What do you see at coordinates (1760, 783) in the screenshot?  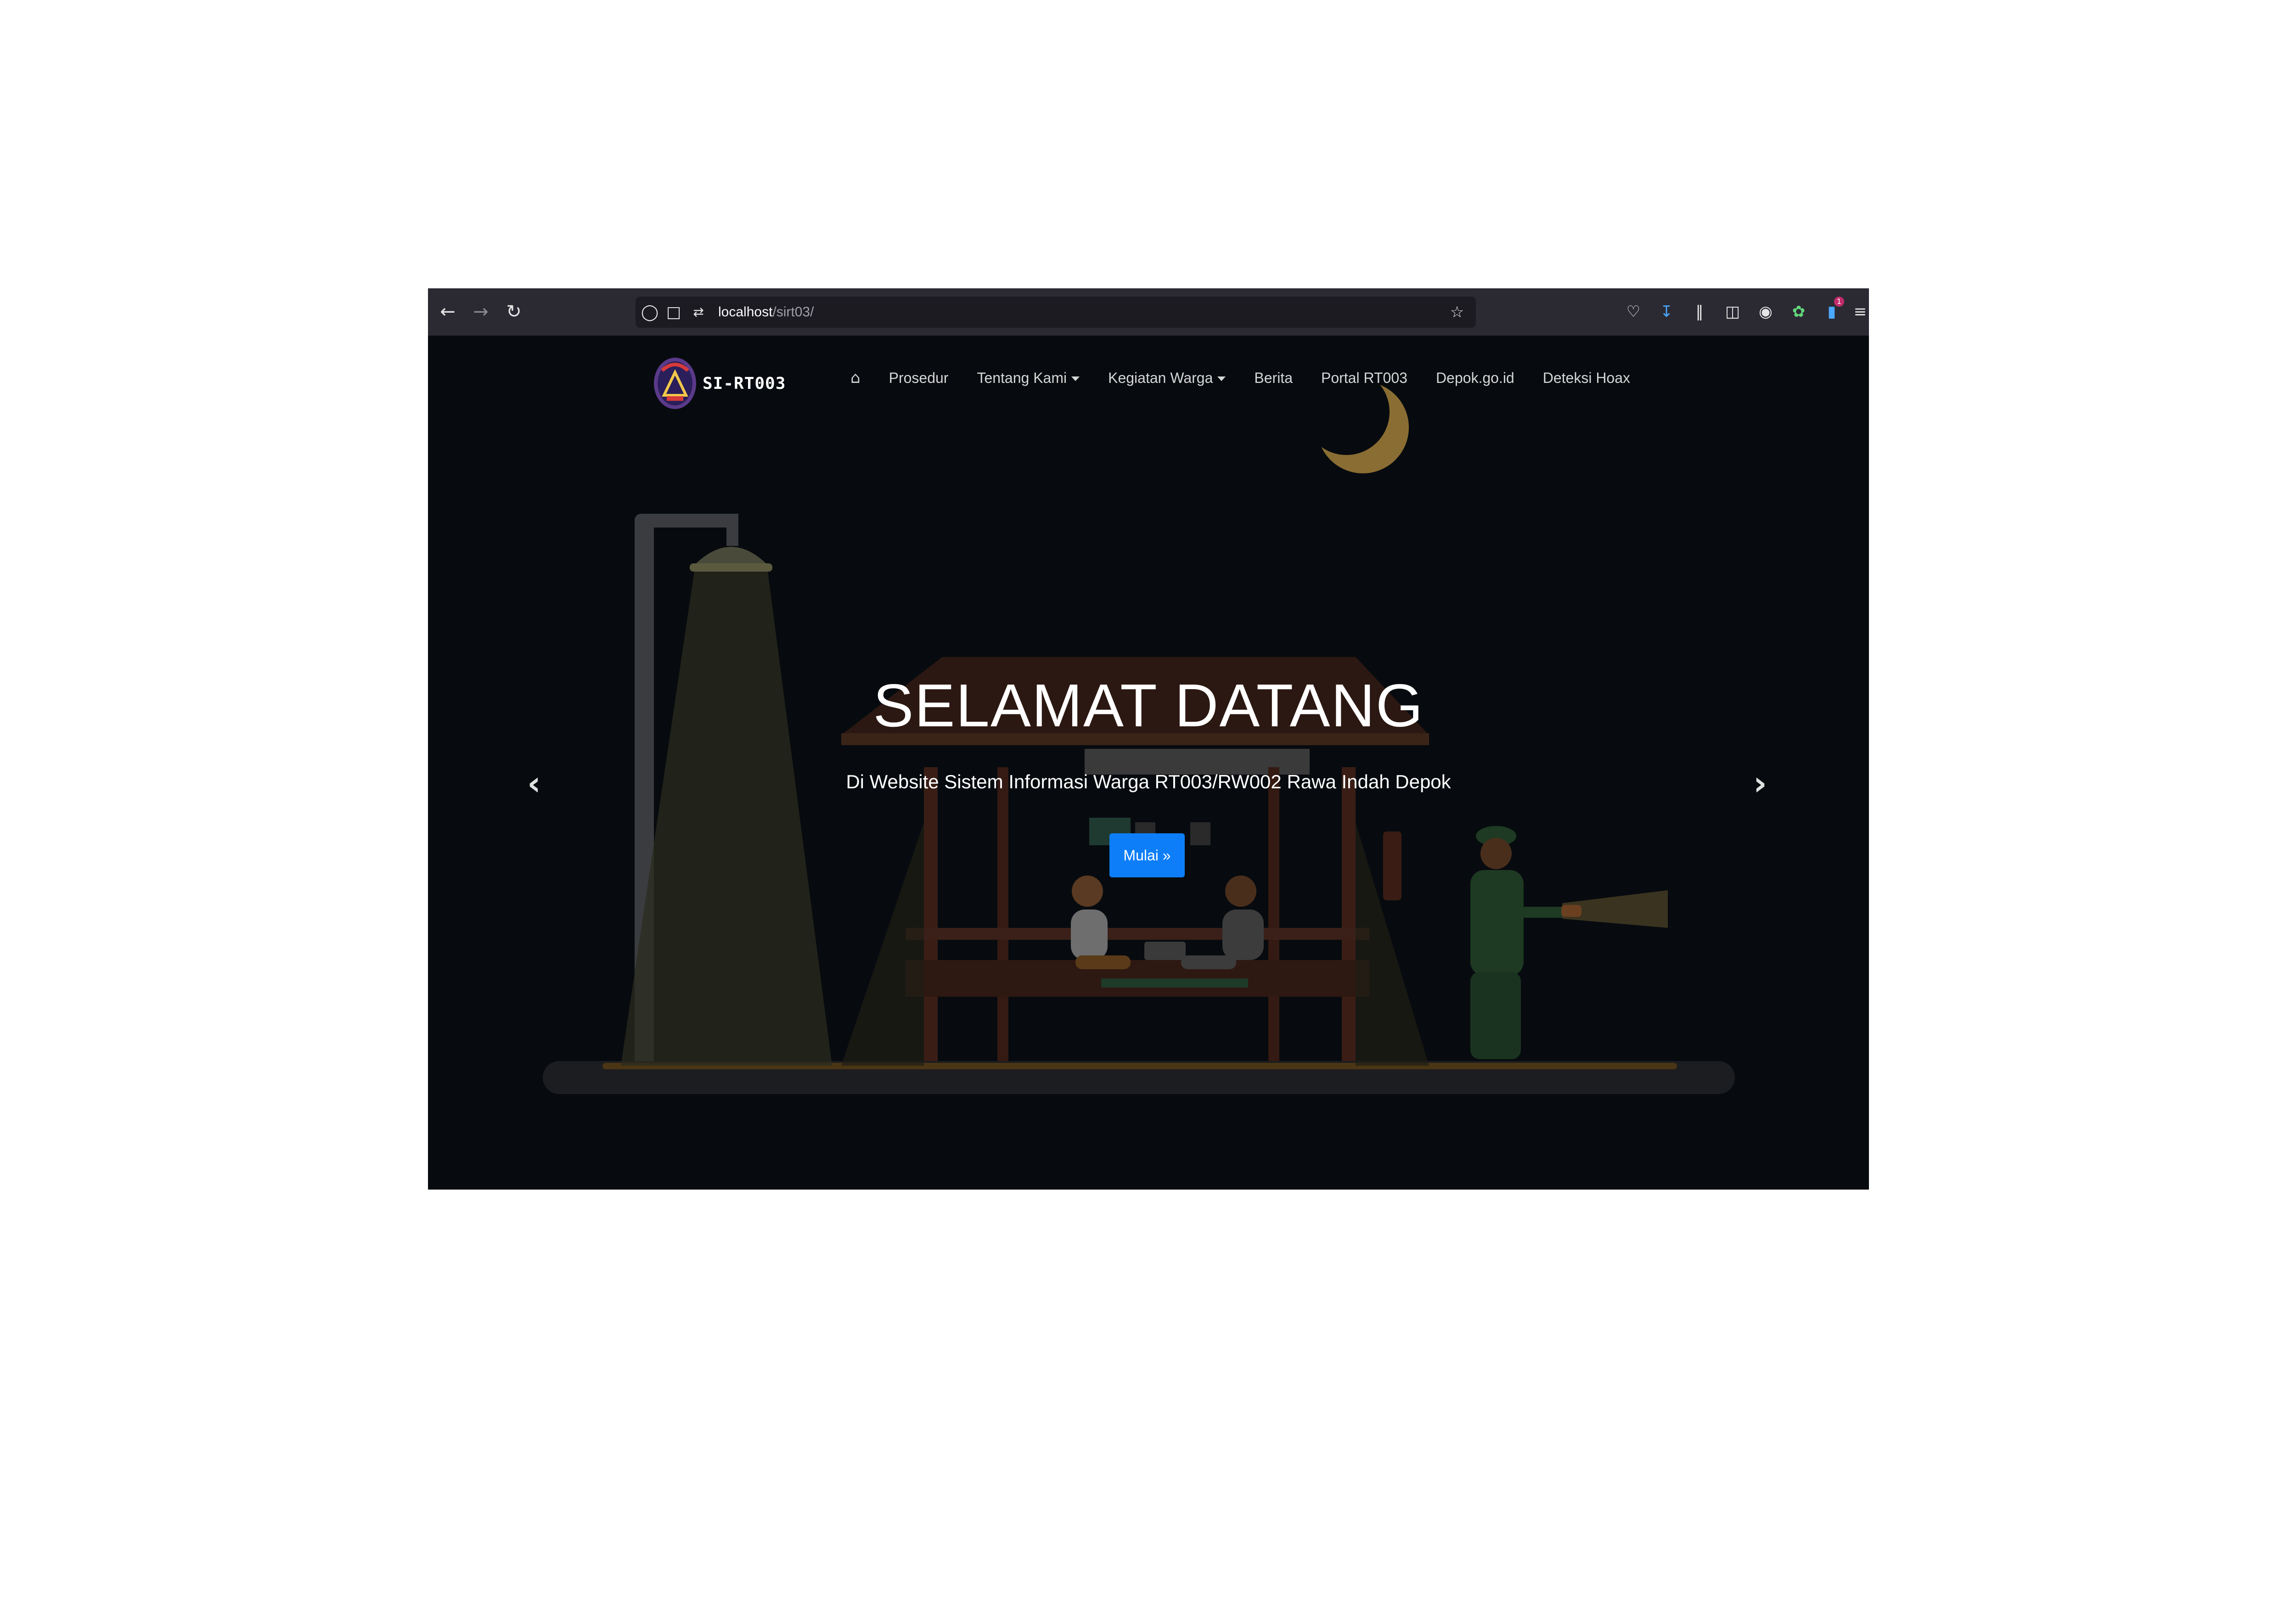 I see `carousel-next-icon: ›` at bounding box center [1760, 783].